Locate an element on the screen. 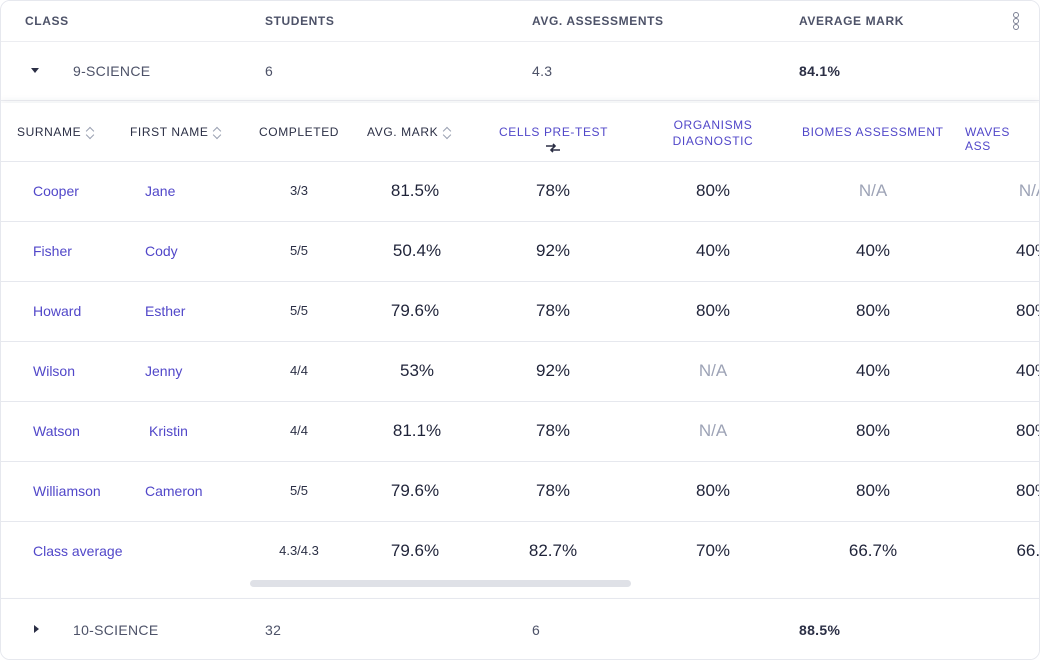 This screenshot has height=660, width=1040. student-first-name: Esther is located at coordinates (165, 311).